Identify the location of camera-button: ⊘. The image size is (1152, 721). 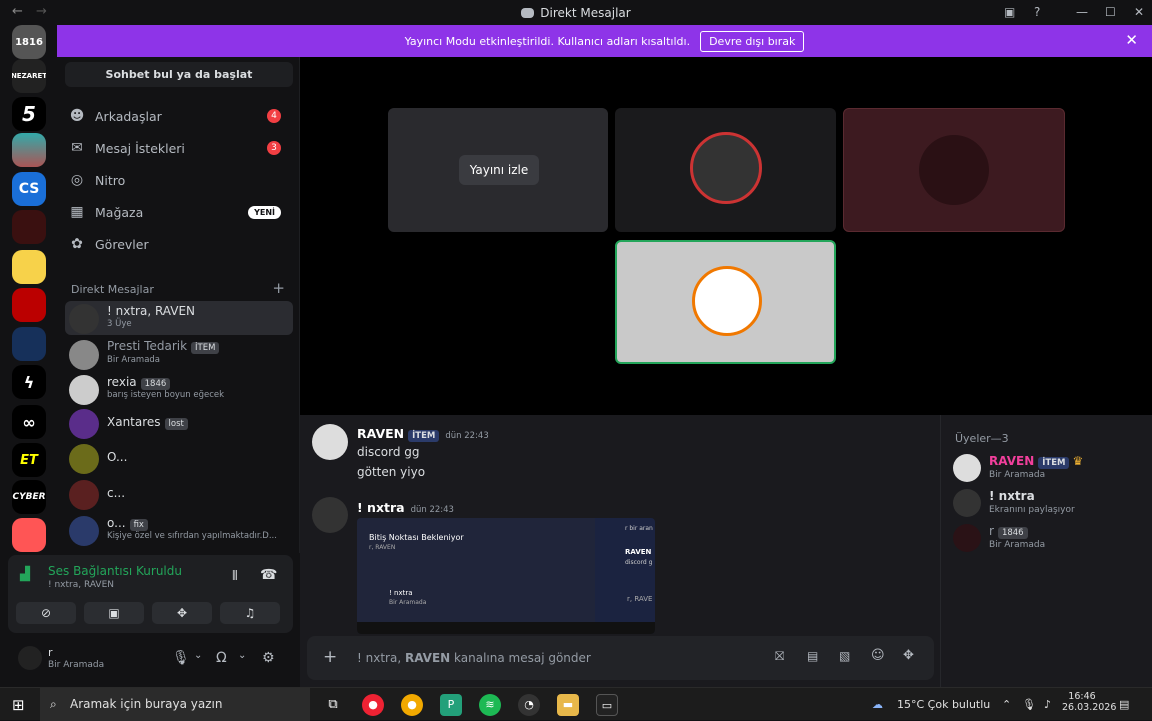
(46, 613).